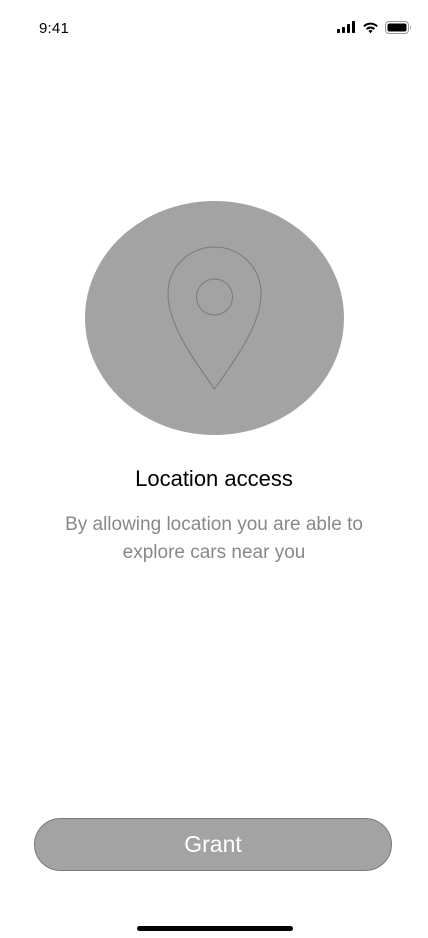  Describe the element at coordinates (214, 28) in the screenshot. I see `status-bar: 9:41` at that location.